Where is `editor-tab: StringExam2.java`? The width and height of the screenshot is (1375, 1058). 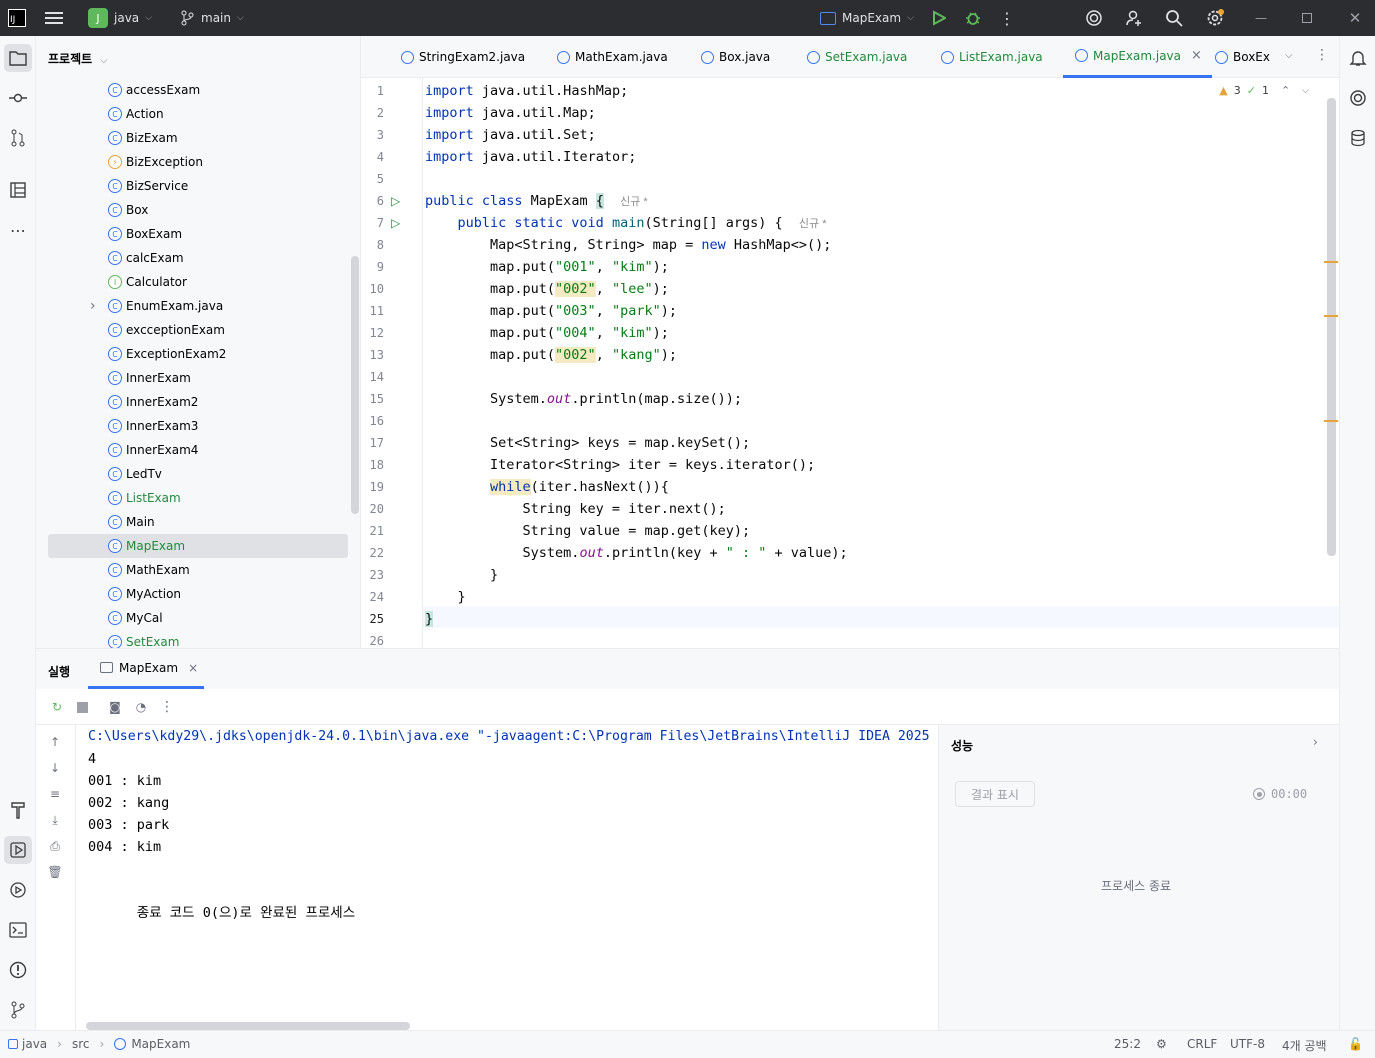 editor-tab: StringExam2.java is located at coordinates (463, 57).